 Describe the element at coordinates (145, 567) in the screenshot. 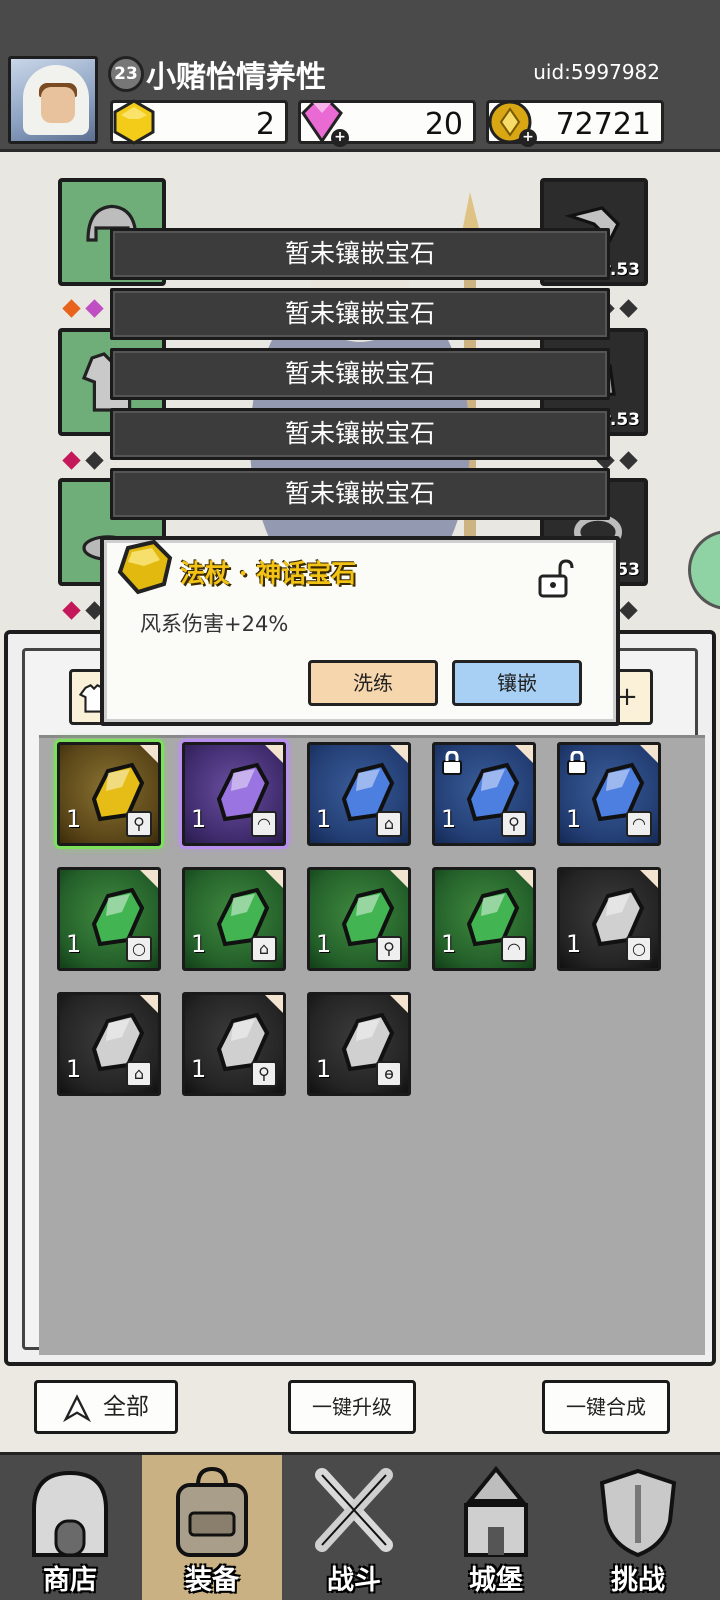

I see `mythic-gem-icon` at that location.